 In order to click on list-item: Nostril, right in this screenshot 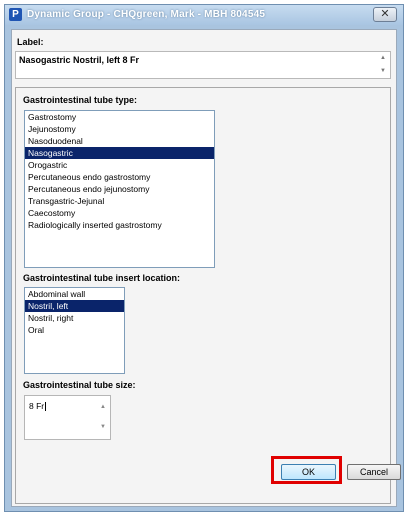, I will do `click(74, 318)`.